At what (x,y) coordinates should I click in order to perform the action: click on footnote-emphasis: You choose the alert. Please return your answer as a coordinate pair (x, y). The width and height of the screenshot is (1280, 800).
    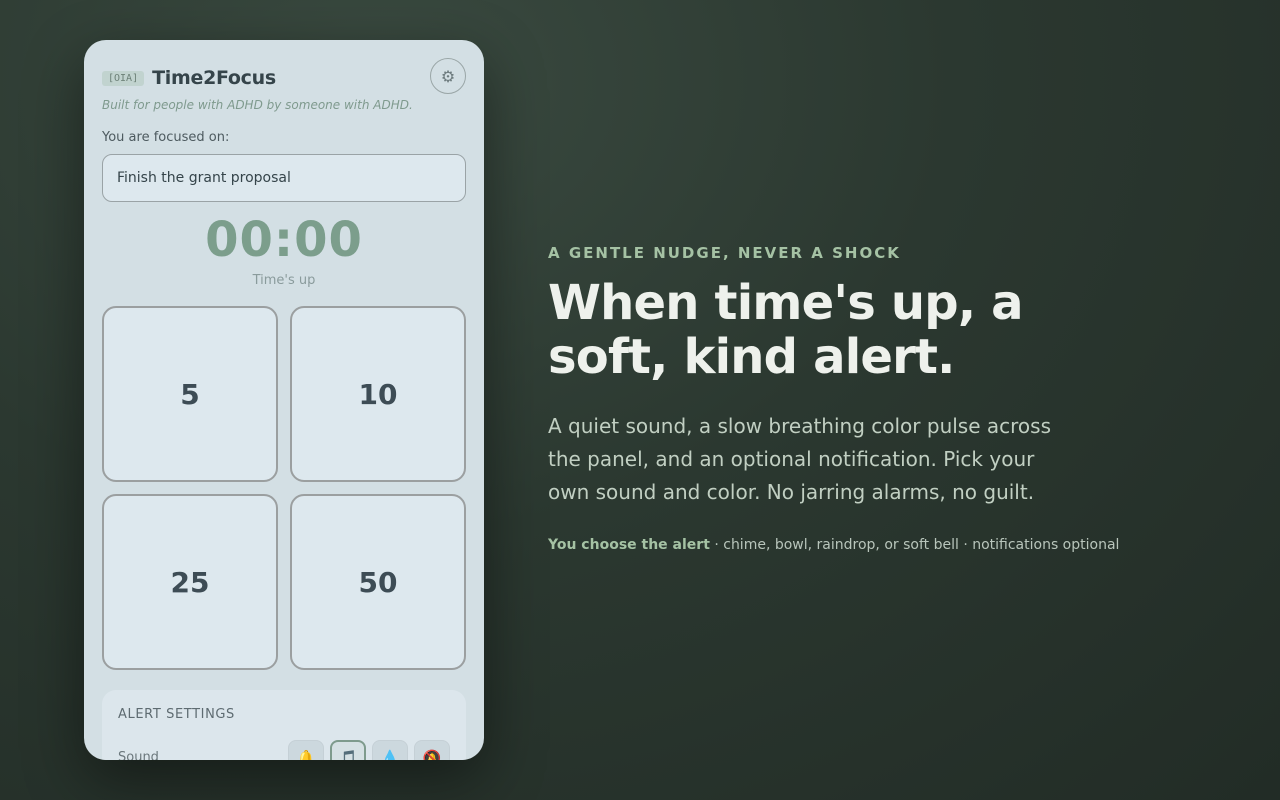
    Looking at the image, I should click on (629, 545).